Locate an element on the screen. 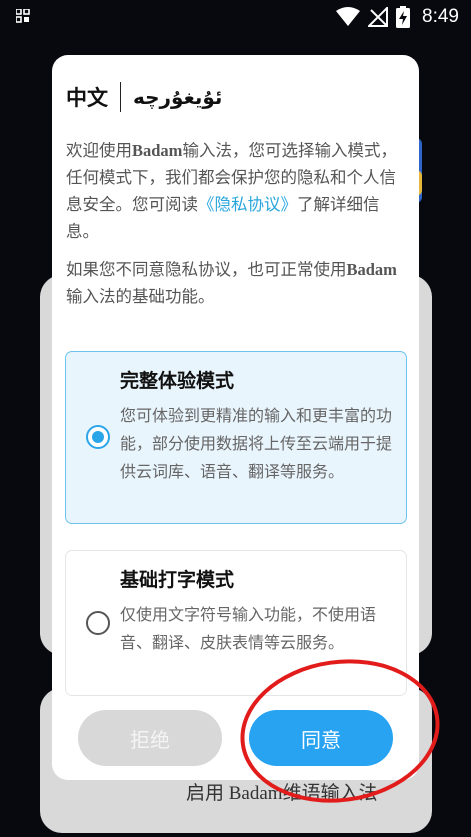  option-description: 仅使用文字符号输入功能，不使用语音、翻译、皮肤表情等云服务。 is located at coordinates (248, 628).